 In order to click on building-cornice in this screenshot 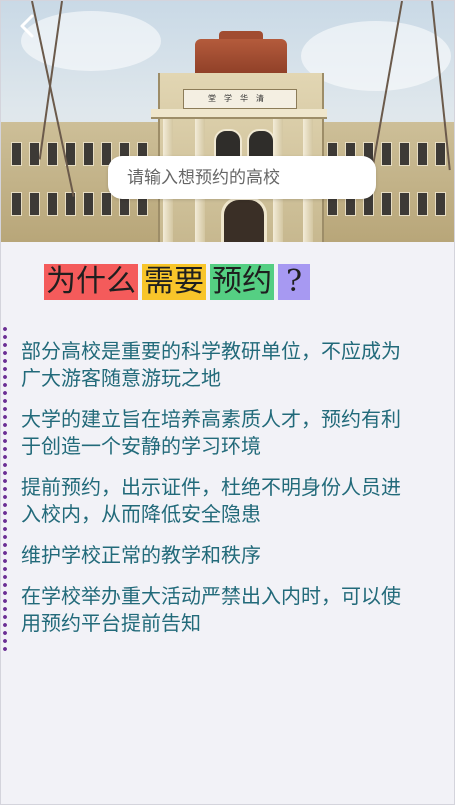, I will do `click(239, 114)`.